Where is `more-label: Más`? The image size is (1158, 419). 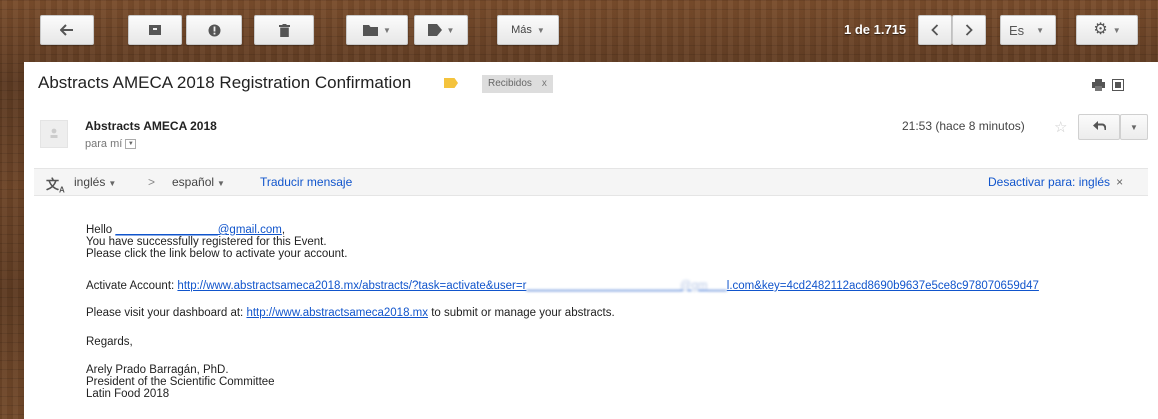
more-label: Más is located at coordinates (521, 30).